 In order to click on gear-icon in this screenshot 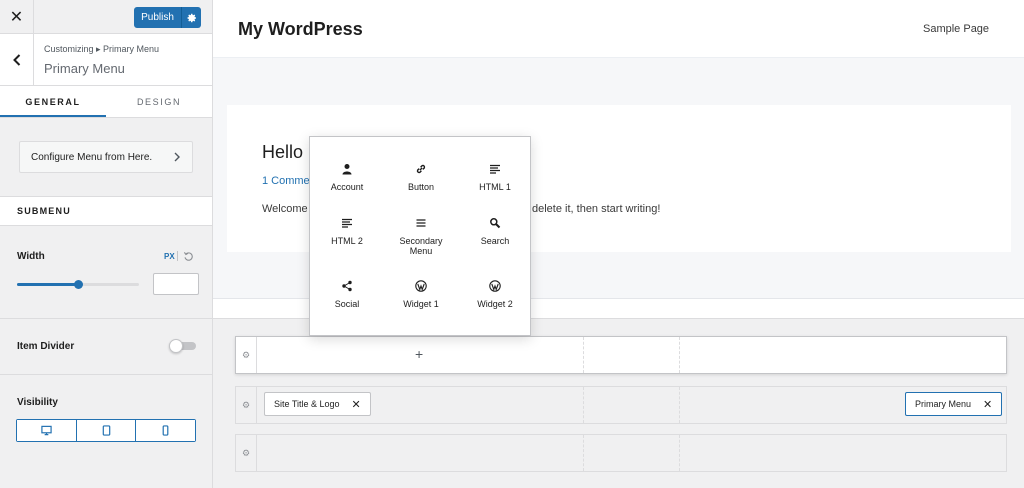, I will do `click(191, 17)`.